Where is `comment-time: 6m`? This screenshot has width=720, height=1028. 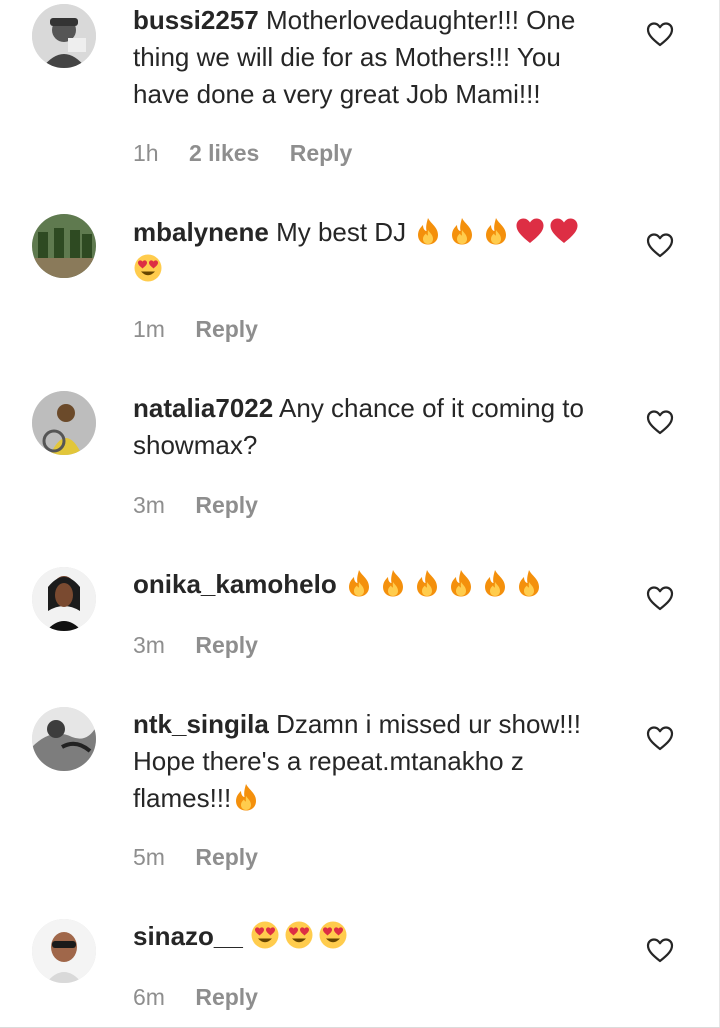
comment-time: 6m is located at coordinates (149, 997).